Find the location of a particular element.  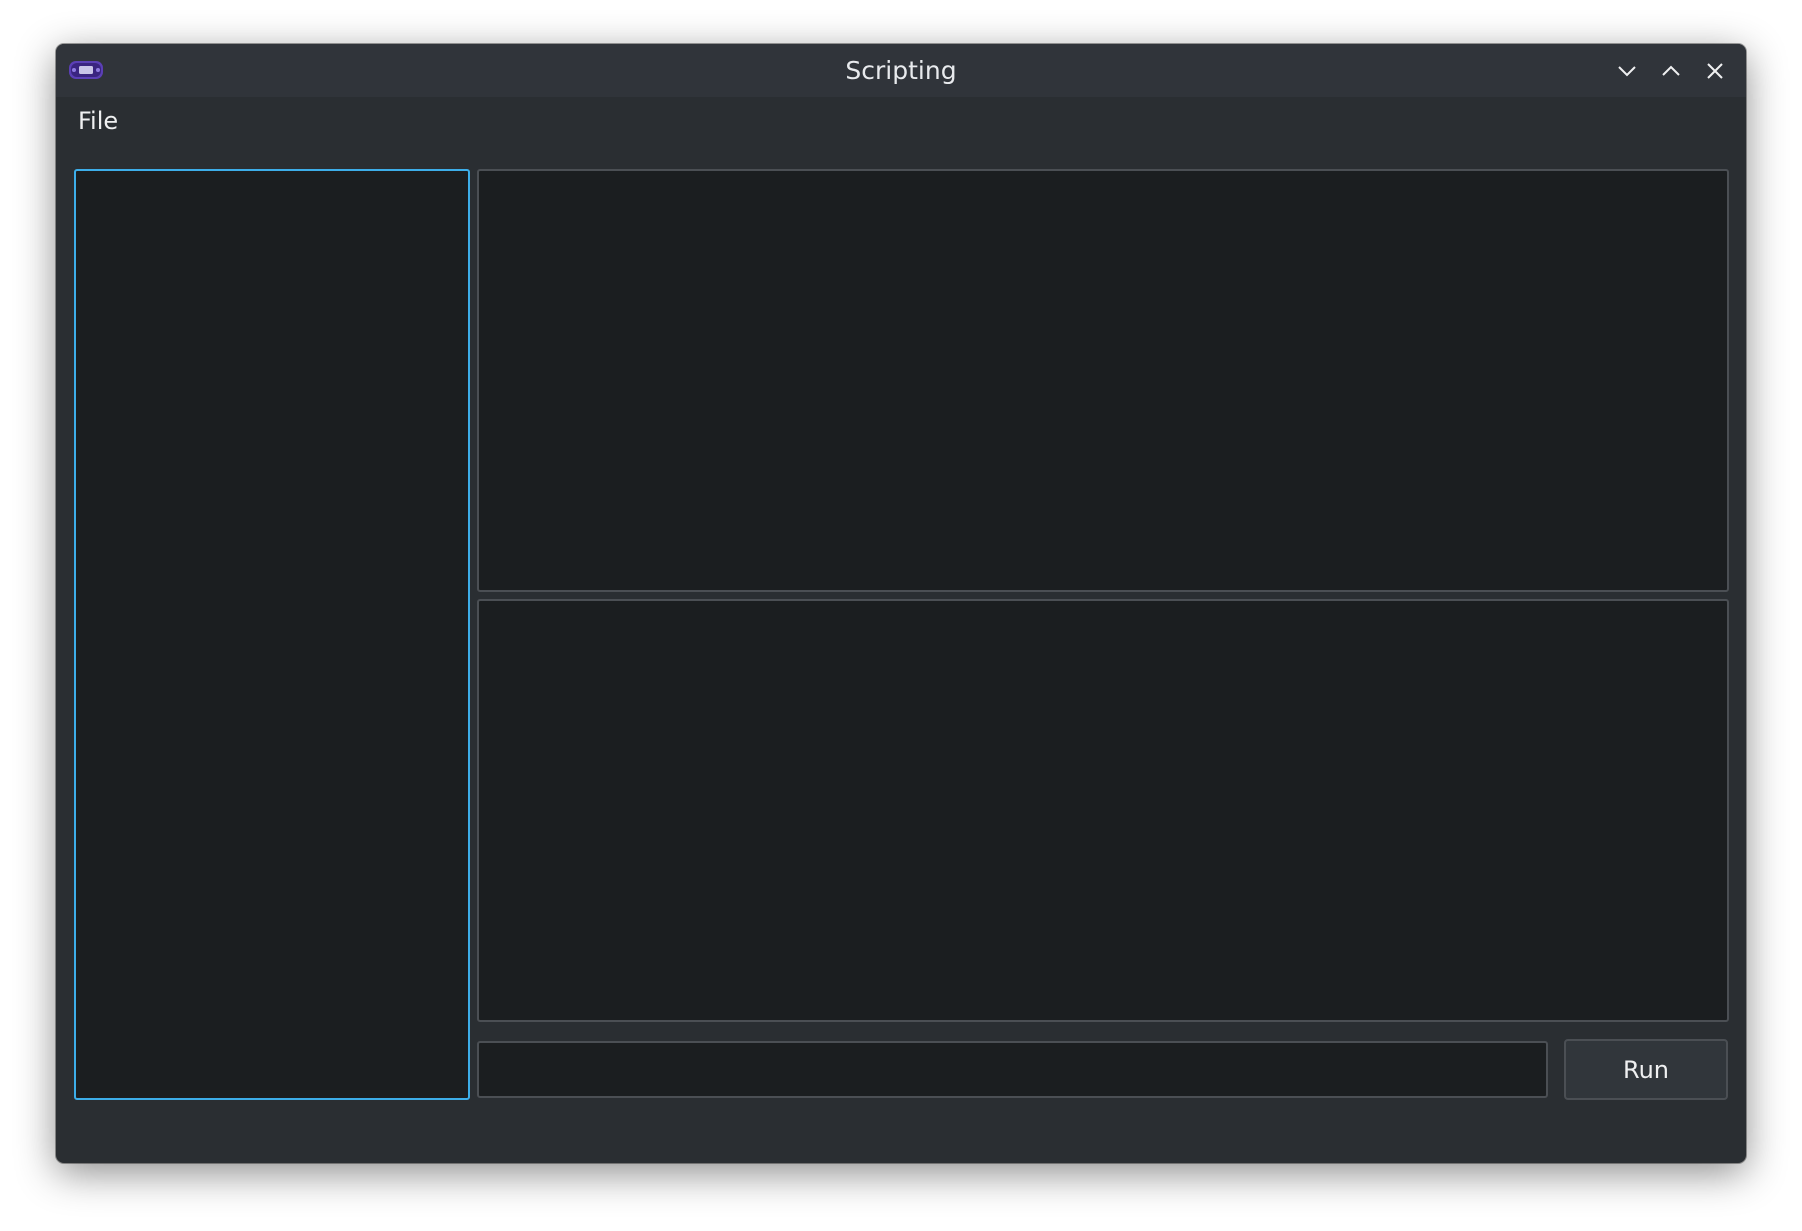

run-button: Run is located at coordinates (1646, 1069).